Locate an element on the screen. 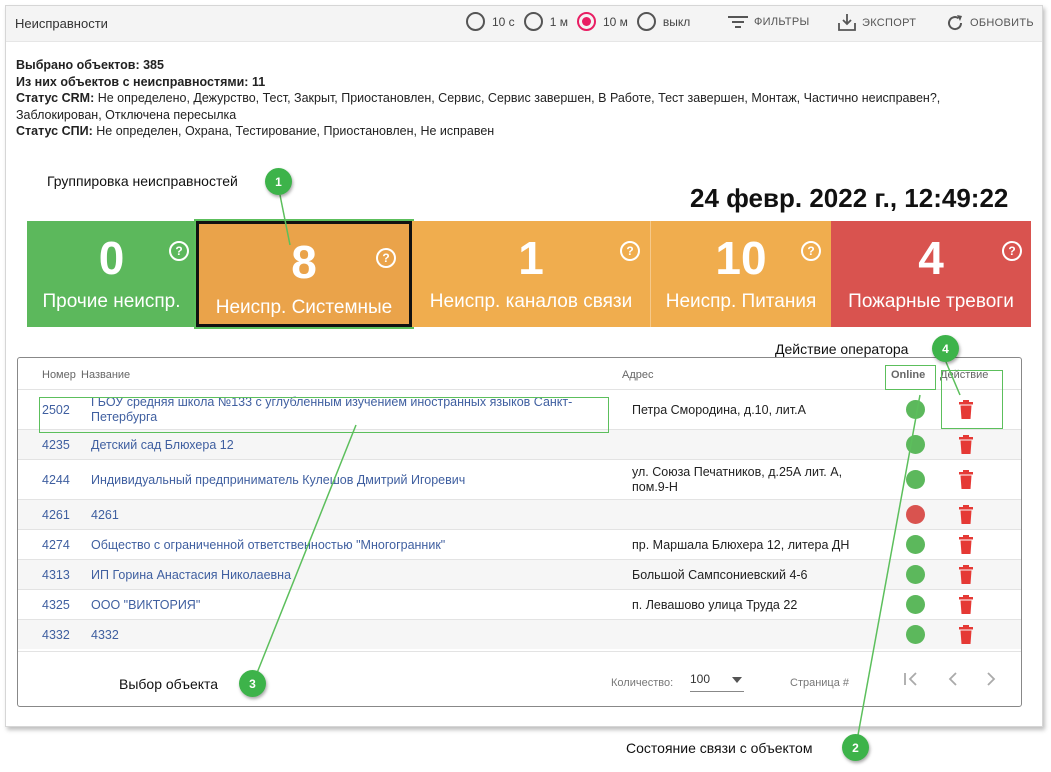  window-title: Неисправности is located at coordinates (61, 23).